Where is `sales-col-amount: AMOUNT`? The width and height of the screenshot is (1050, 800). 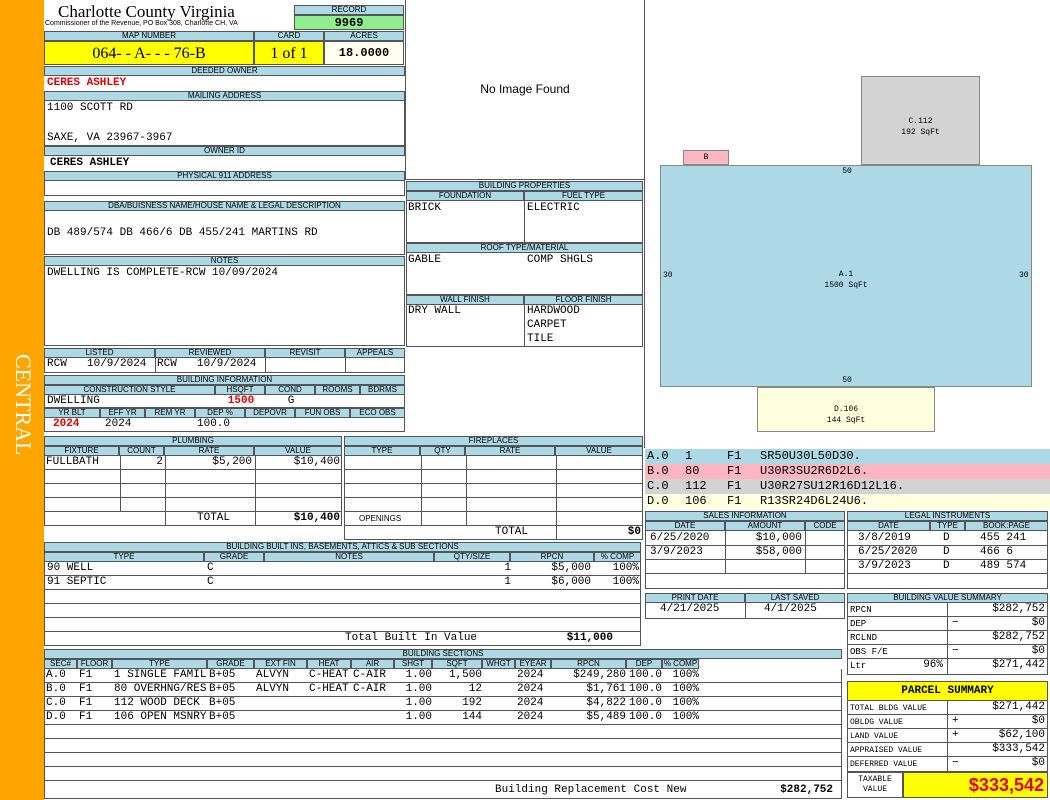 sales-col-amount: AMOUNT is located at coordinates (765, 526).